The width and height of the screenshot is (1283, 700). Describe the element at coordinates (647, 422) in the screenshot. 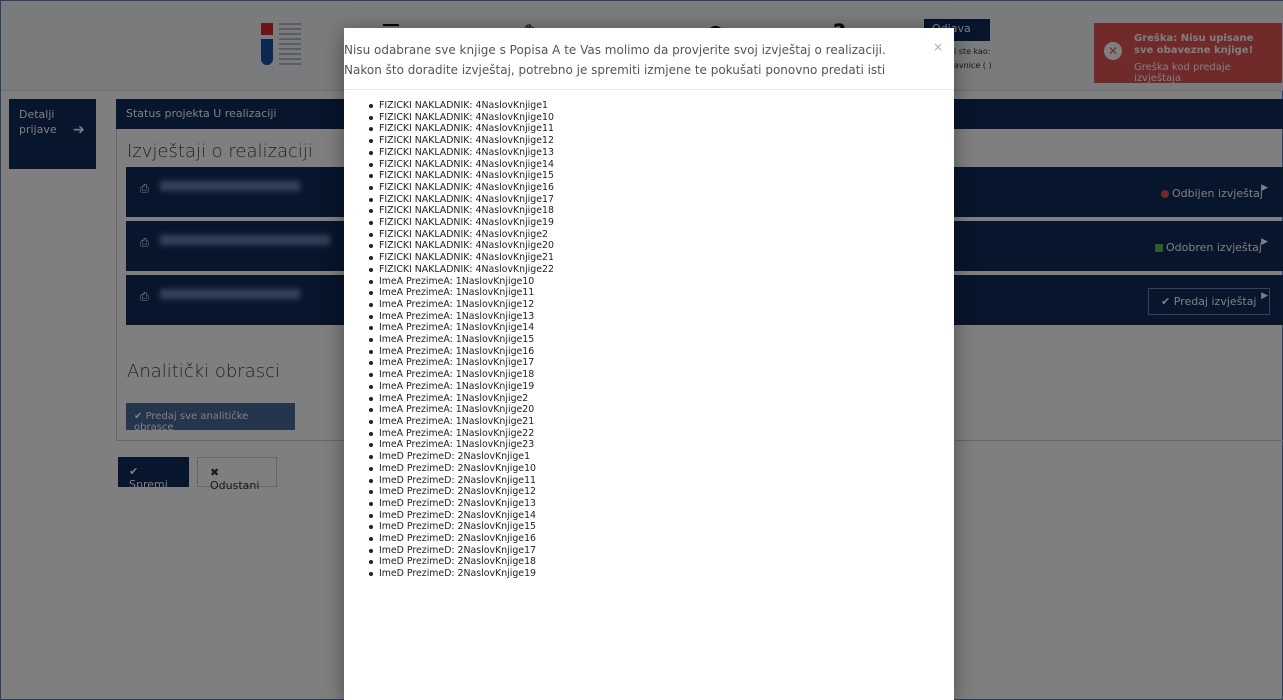

I see `list-item: ImeA PrezimeA: 1NaslovKnjige21` at that location.